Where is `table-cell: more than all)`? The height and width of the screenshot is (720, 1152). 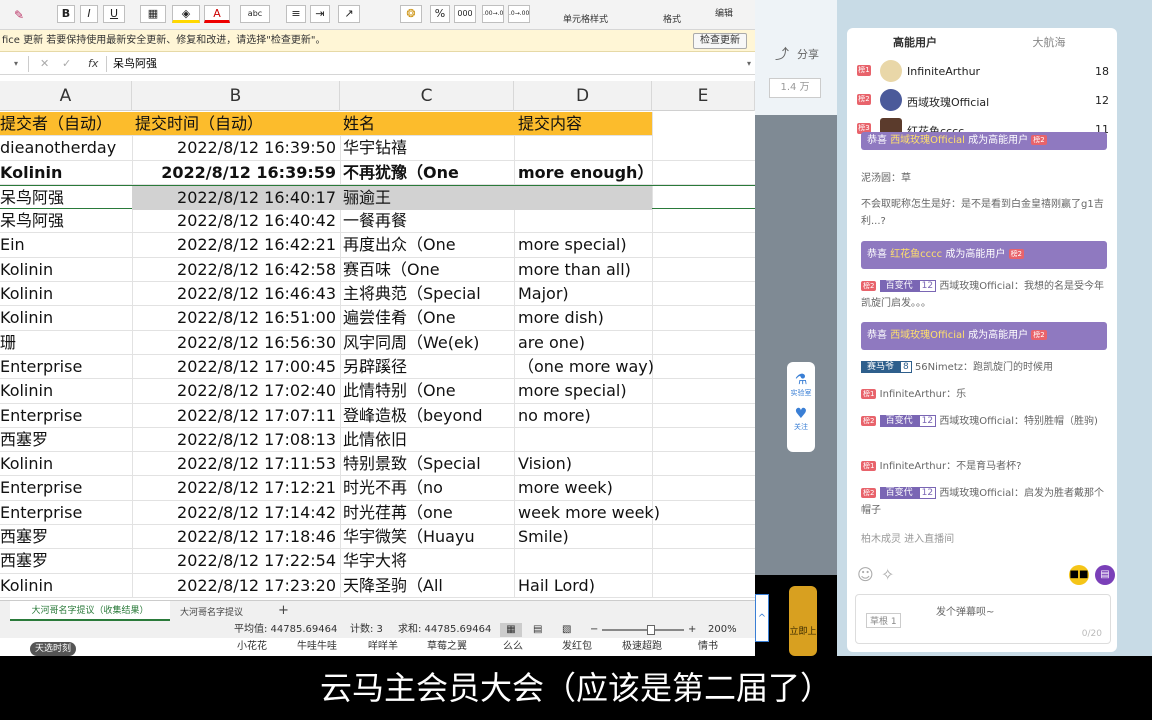 table-cell: more than all) is located at coordinates (583, 270).